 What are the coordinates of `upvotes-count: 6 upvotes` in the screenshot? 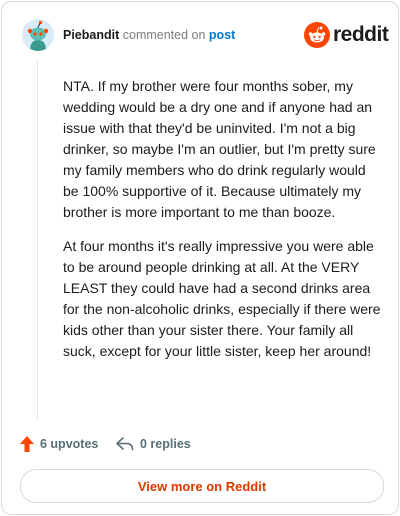 It's located at (69, 444).